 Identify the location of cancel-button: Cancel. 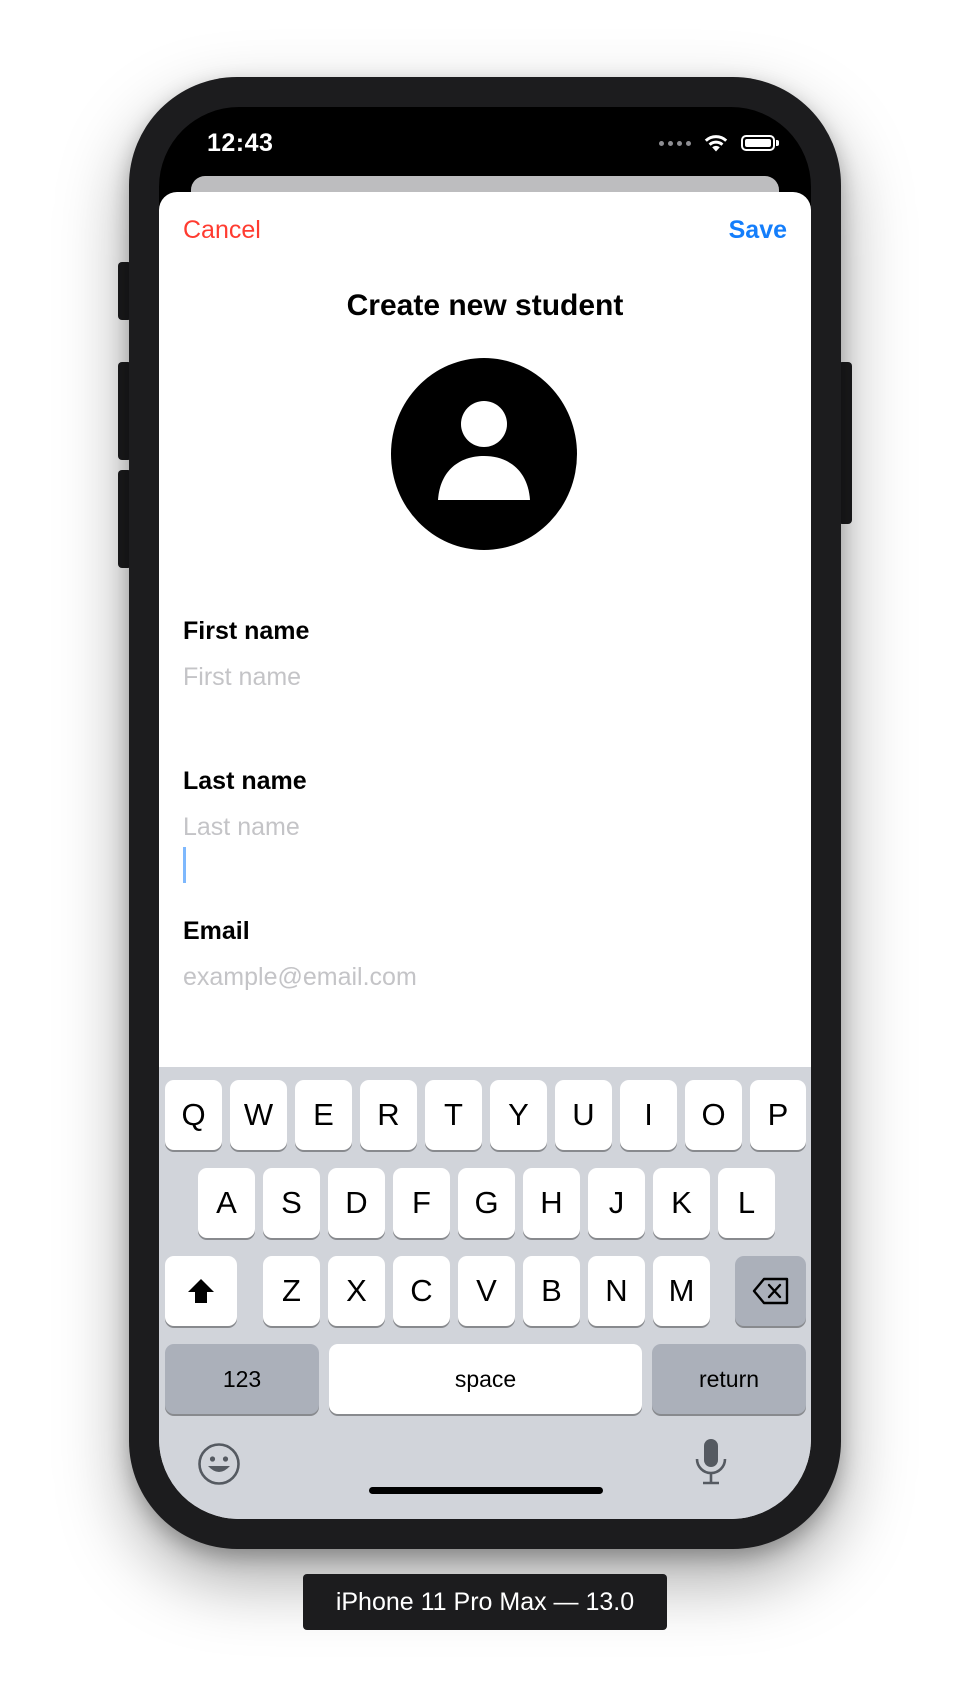
(222, 230).